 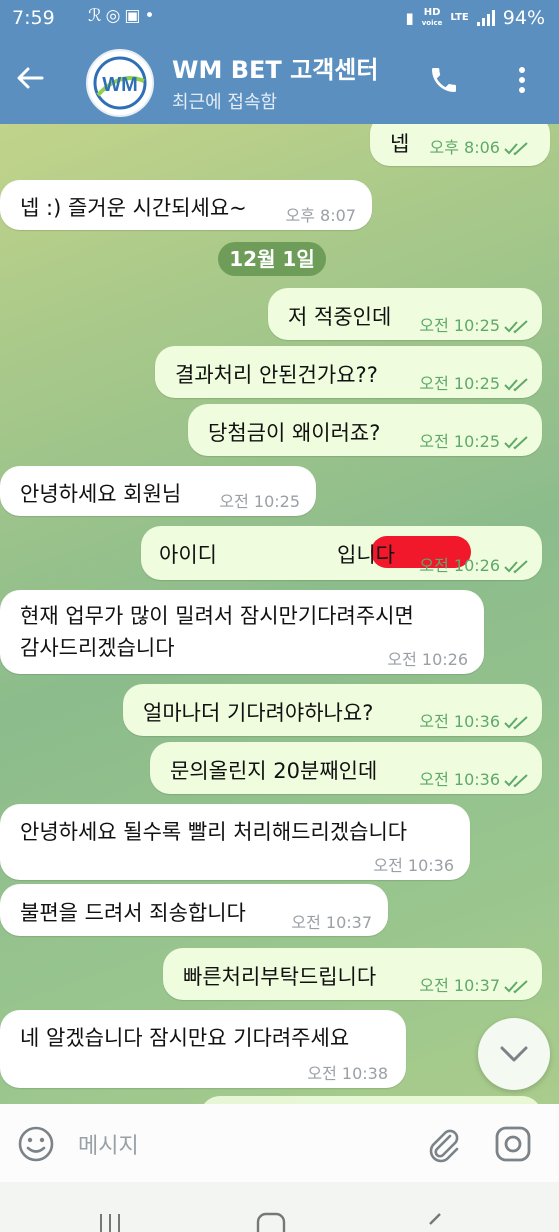 I want to click on chat-header: WM WM BET 고객센터 최근에 접속함, so click(x=279, y=80).